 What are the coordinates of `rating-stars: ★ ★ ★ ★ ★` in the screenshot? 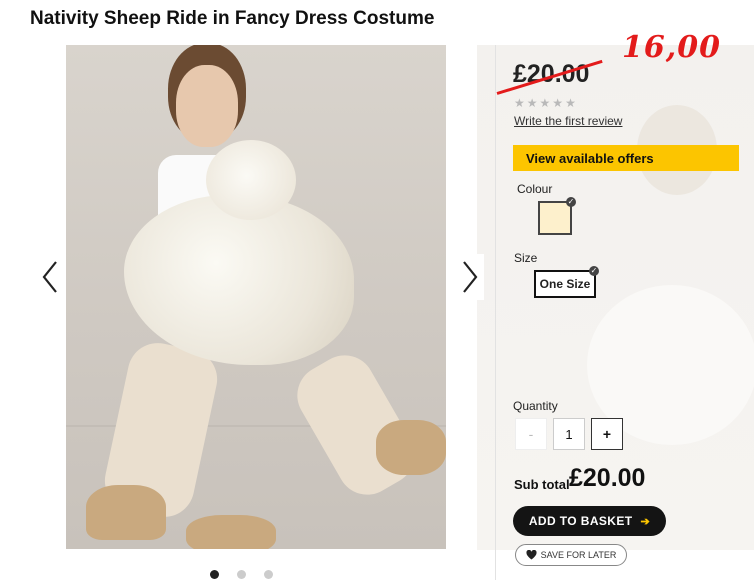 It's located at (545, 103).